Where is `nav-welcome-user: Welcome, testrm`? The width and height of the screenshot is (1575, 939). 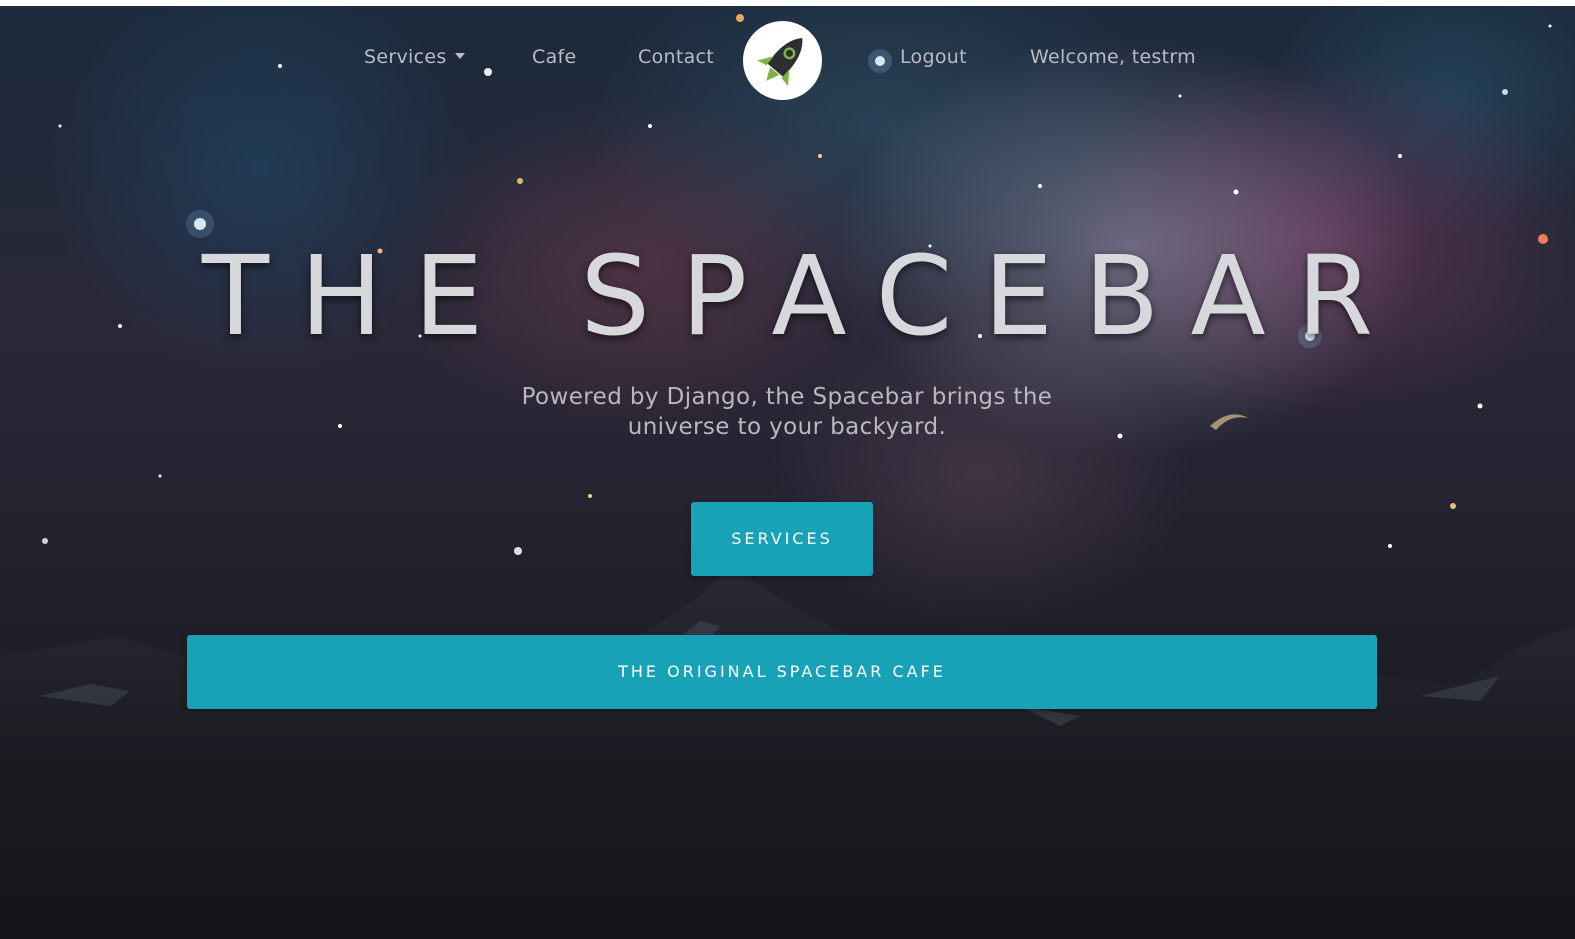 nav-welcome-user: Welcome, testrm is located at coordinates (1113, 60).